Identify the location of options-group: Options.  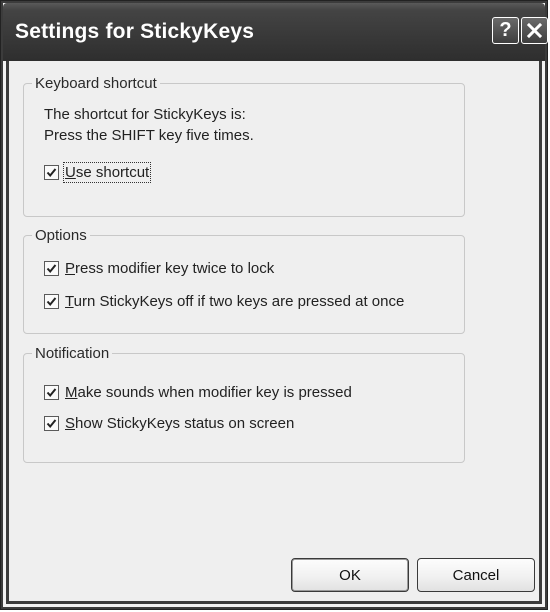
(244, 280).